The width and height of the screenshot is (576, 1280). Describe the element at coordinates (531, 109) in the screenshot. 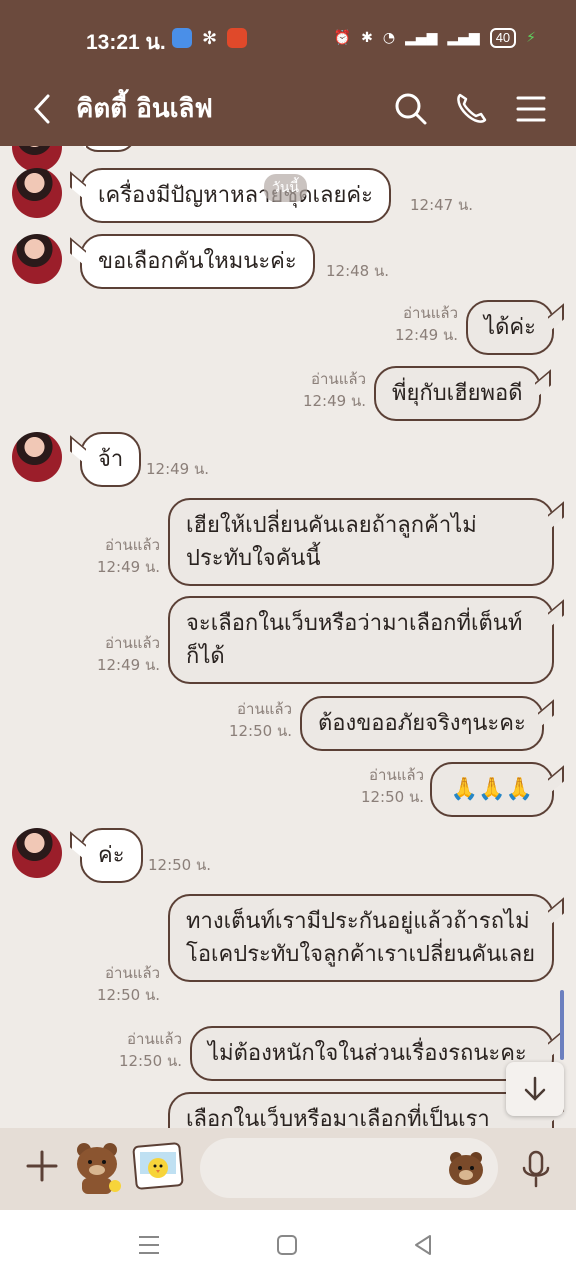

I see `menu-icon` at that location.